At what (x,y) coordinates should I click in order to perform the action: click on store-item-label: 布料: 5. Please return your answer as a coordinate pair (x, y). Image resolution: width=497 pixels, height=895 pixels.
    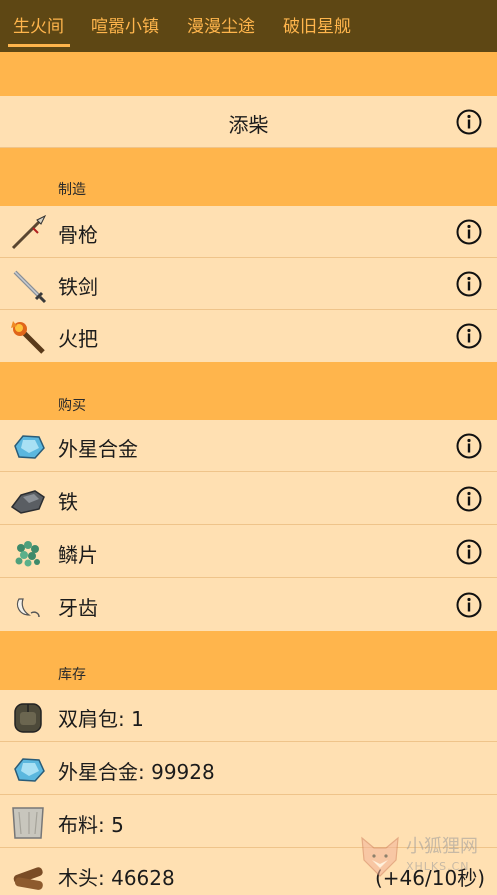
    Looking at the image, I should click on (91, 825).